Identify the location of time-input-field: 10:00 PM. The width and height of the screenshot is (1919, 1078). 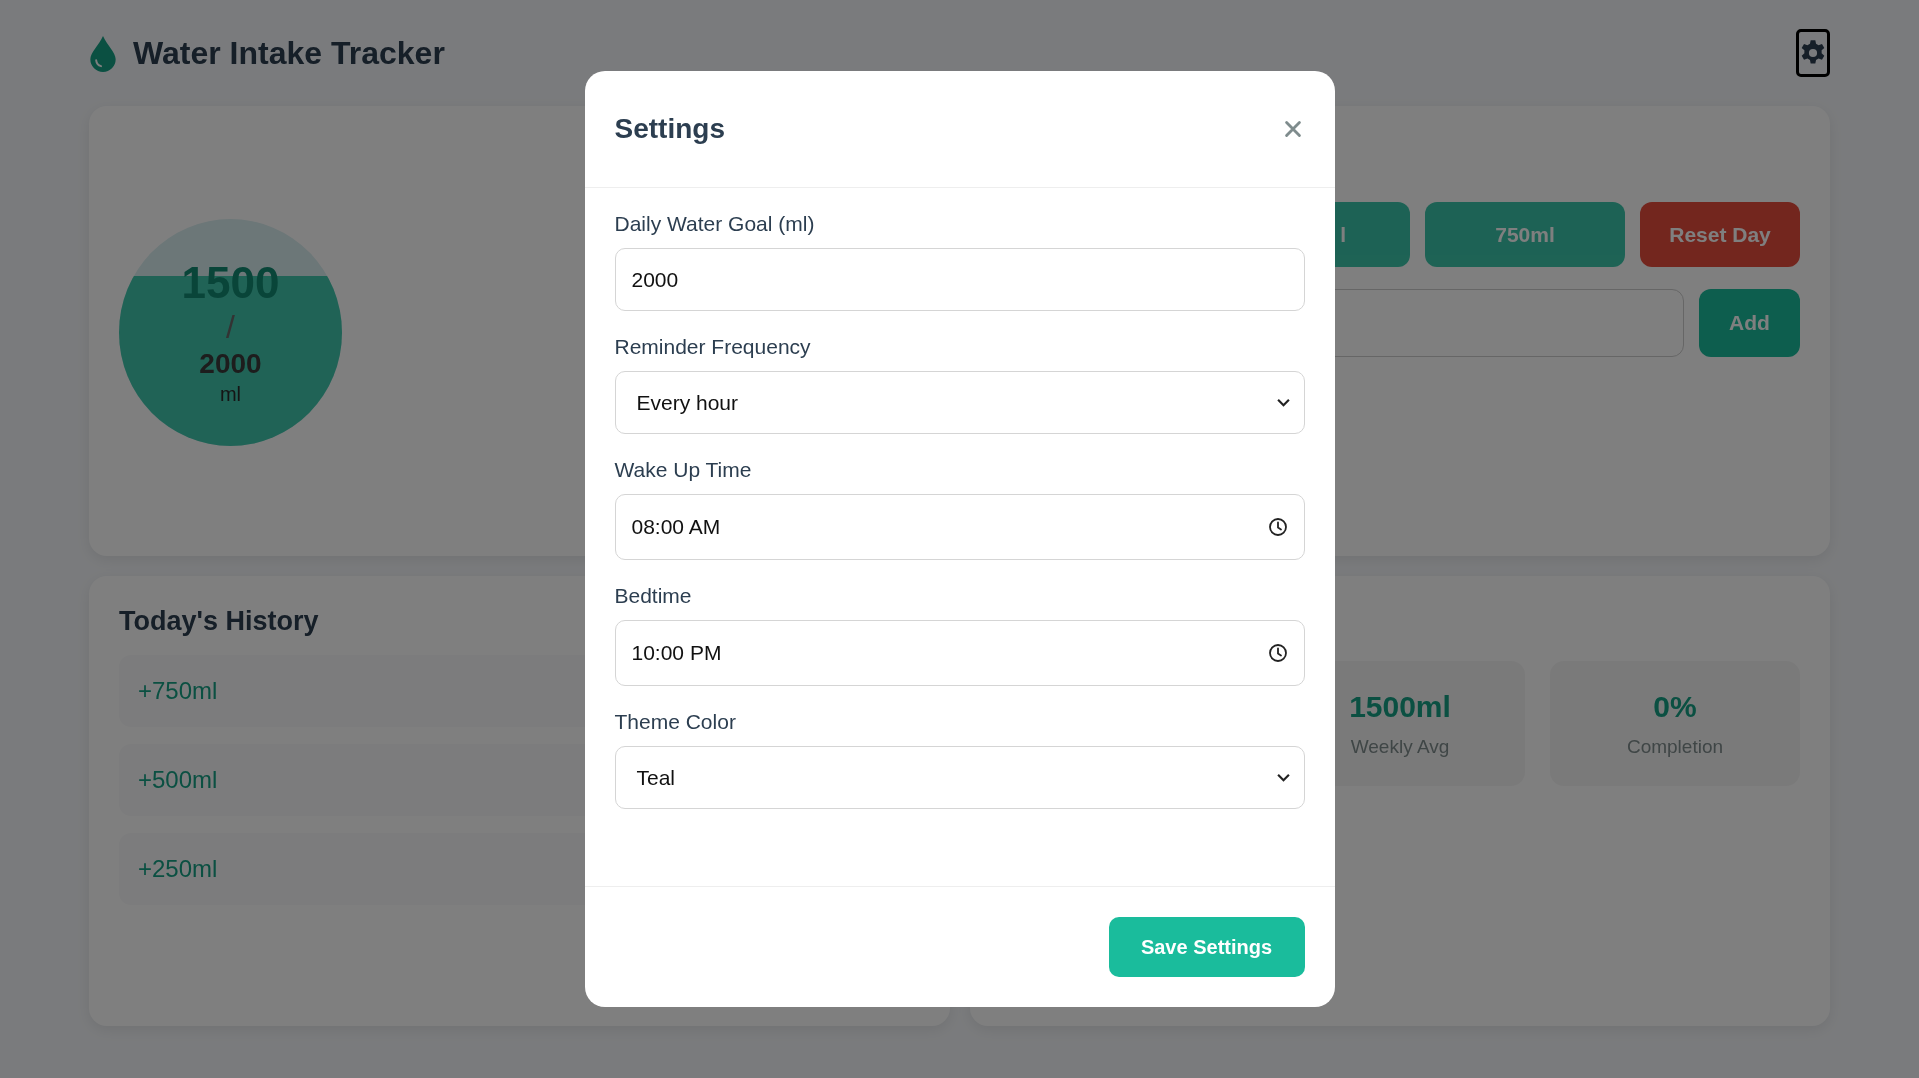
(959, 653).